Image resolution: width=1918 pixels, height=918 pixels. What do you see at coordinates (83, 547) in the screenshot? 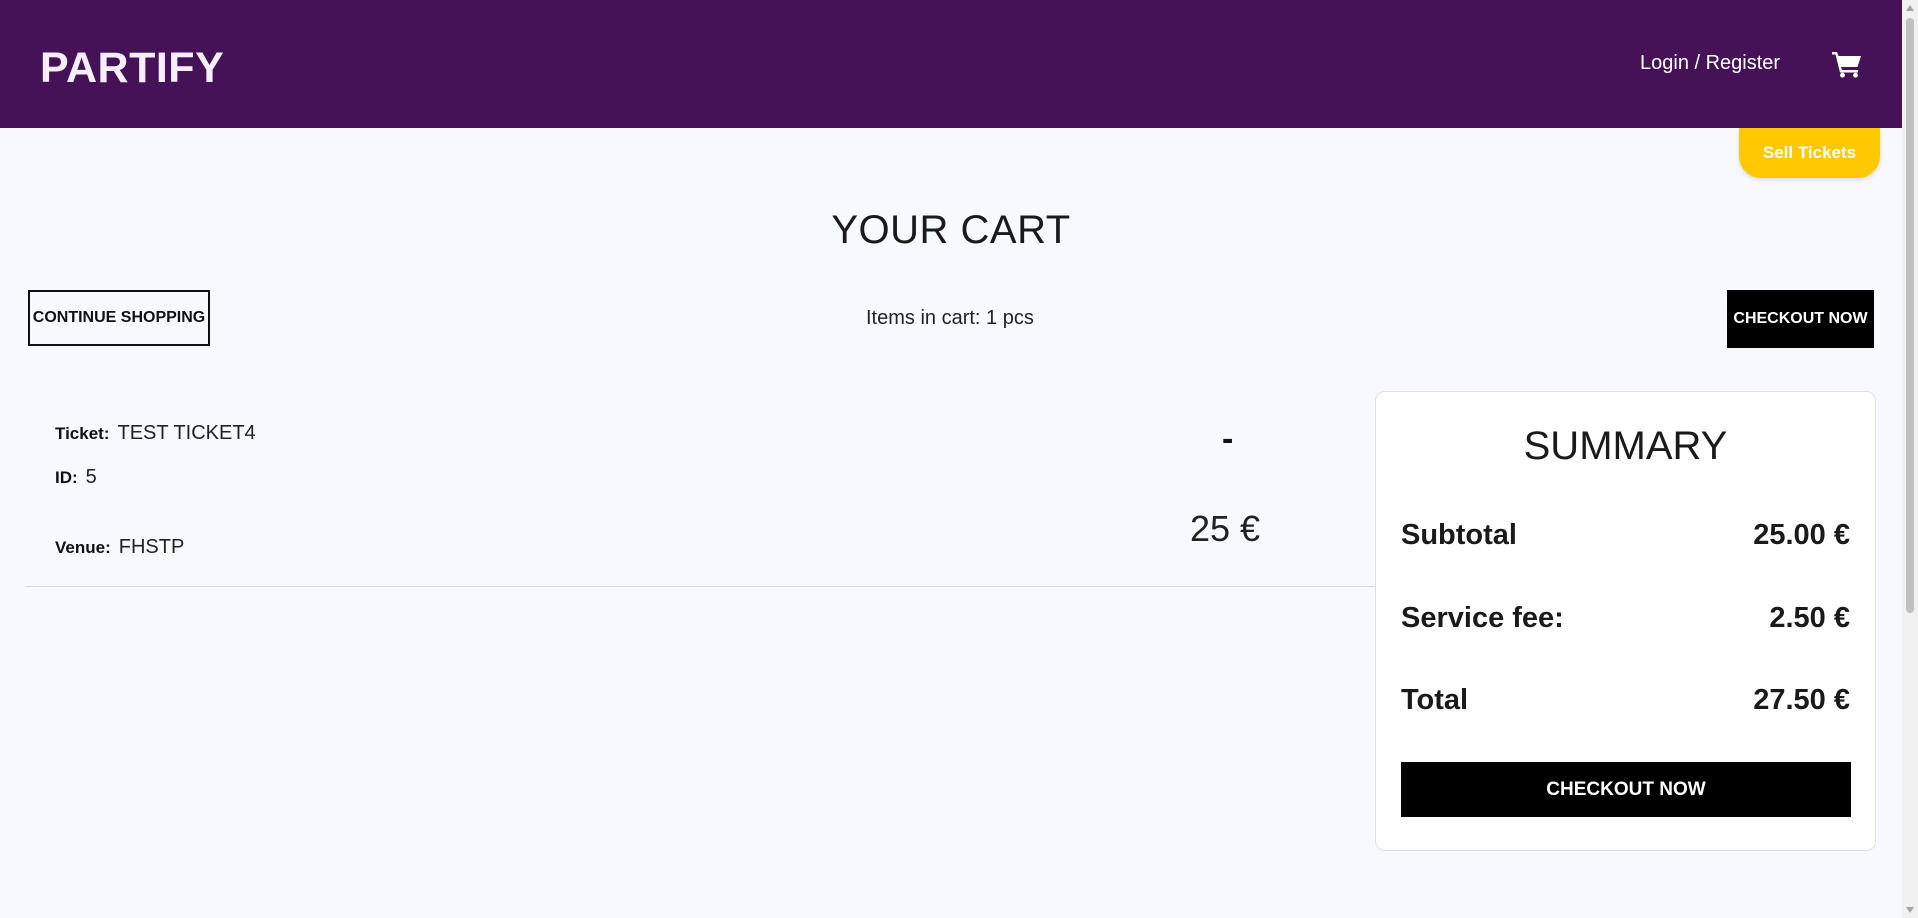
I see `venue-label: Venue:` at bounding box center [83, 547].